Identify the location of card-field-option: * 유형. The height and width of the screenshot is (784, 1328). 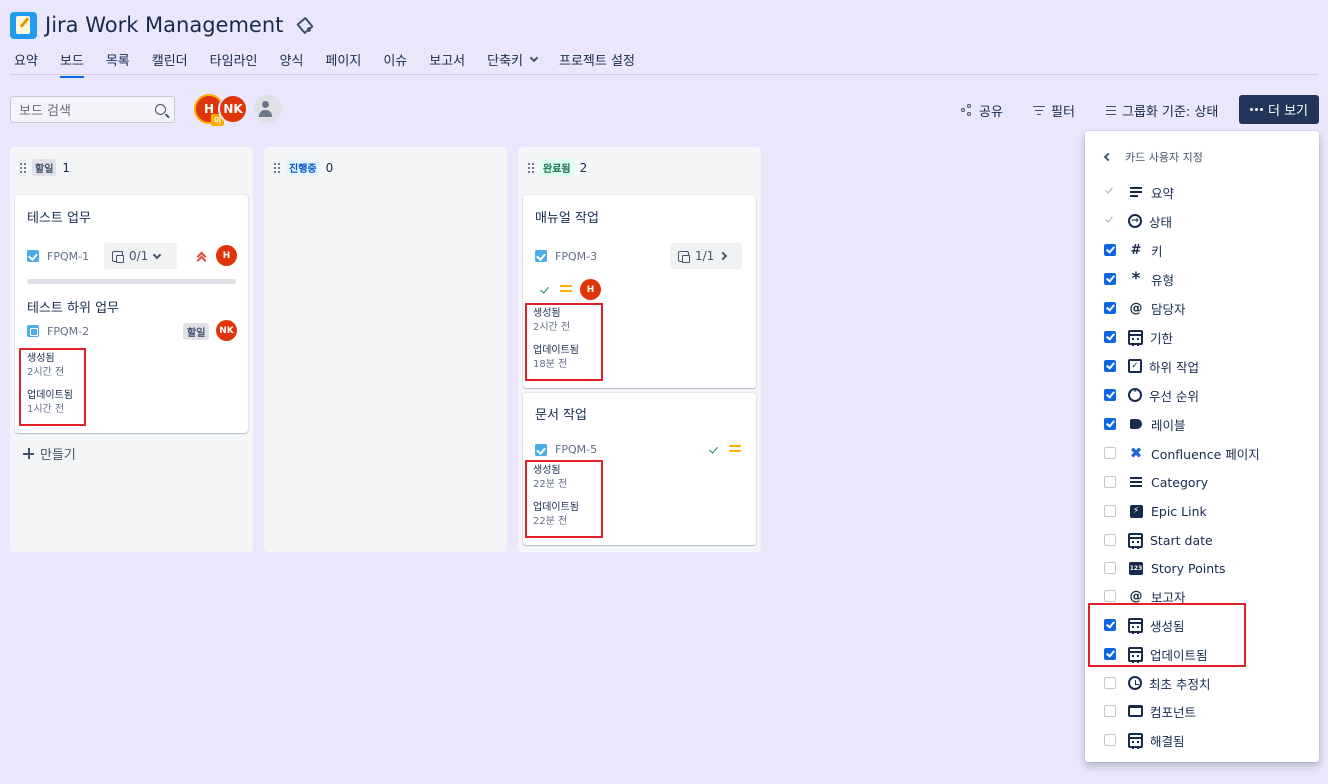
(1139, 279).